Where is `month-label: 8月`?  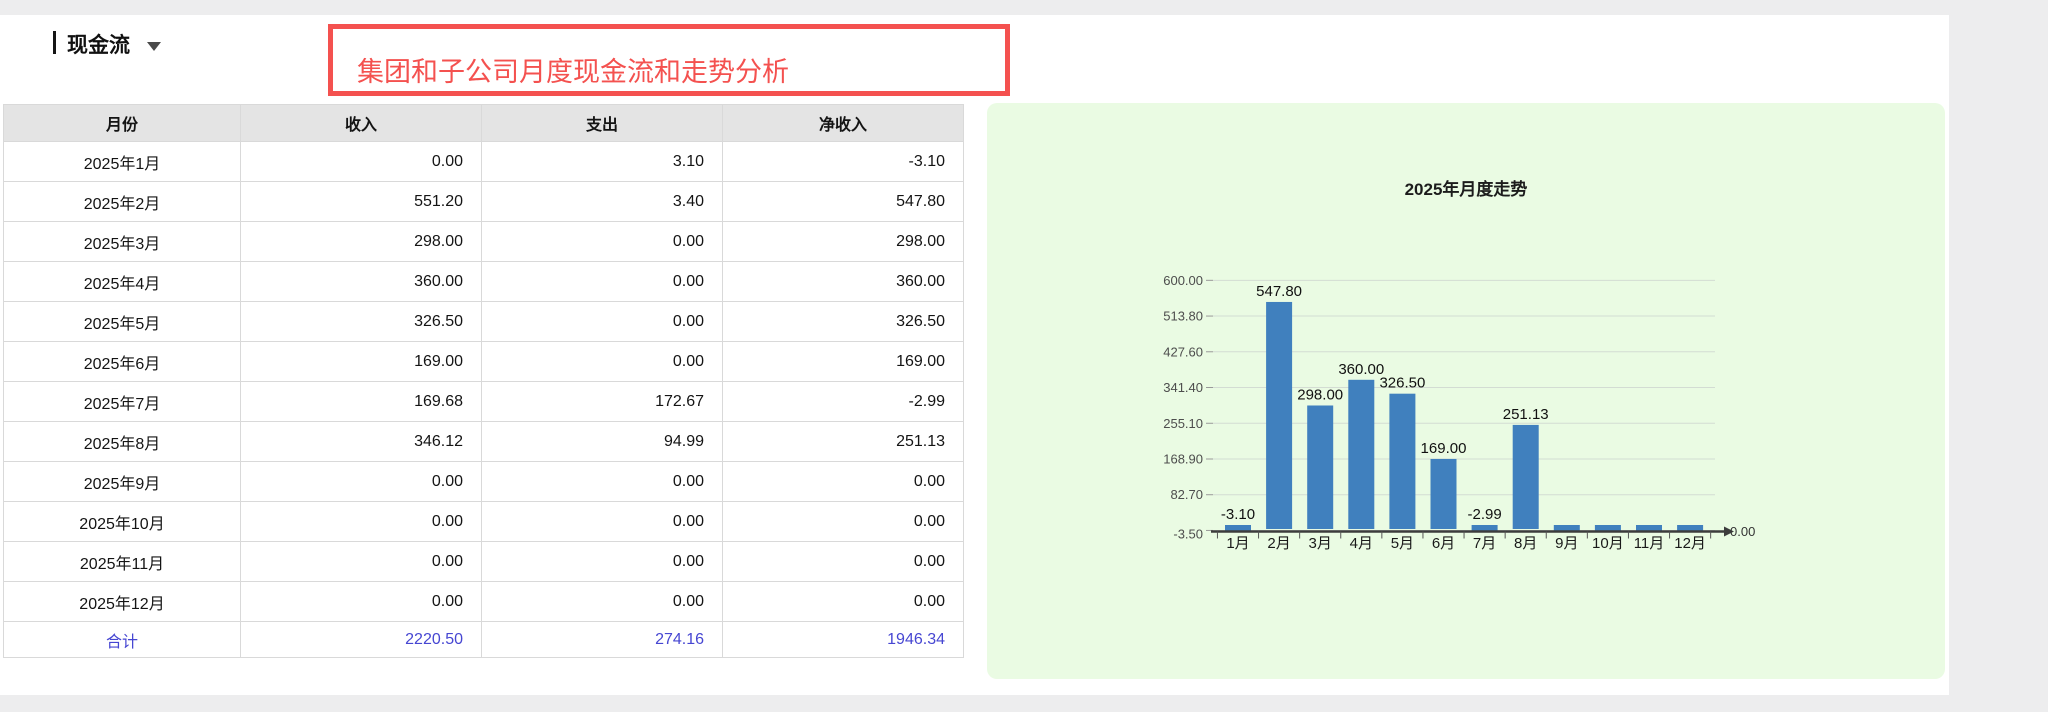 month-label: 8月 is located at coordinates (1525, 543).